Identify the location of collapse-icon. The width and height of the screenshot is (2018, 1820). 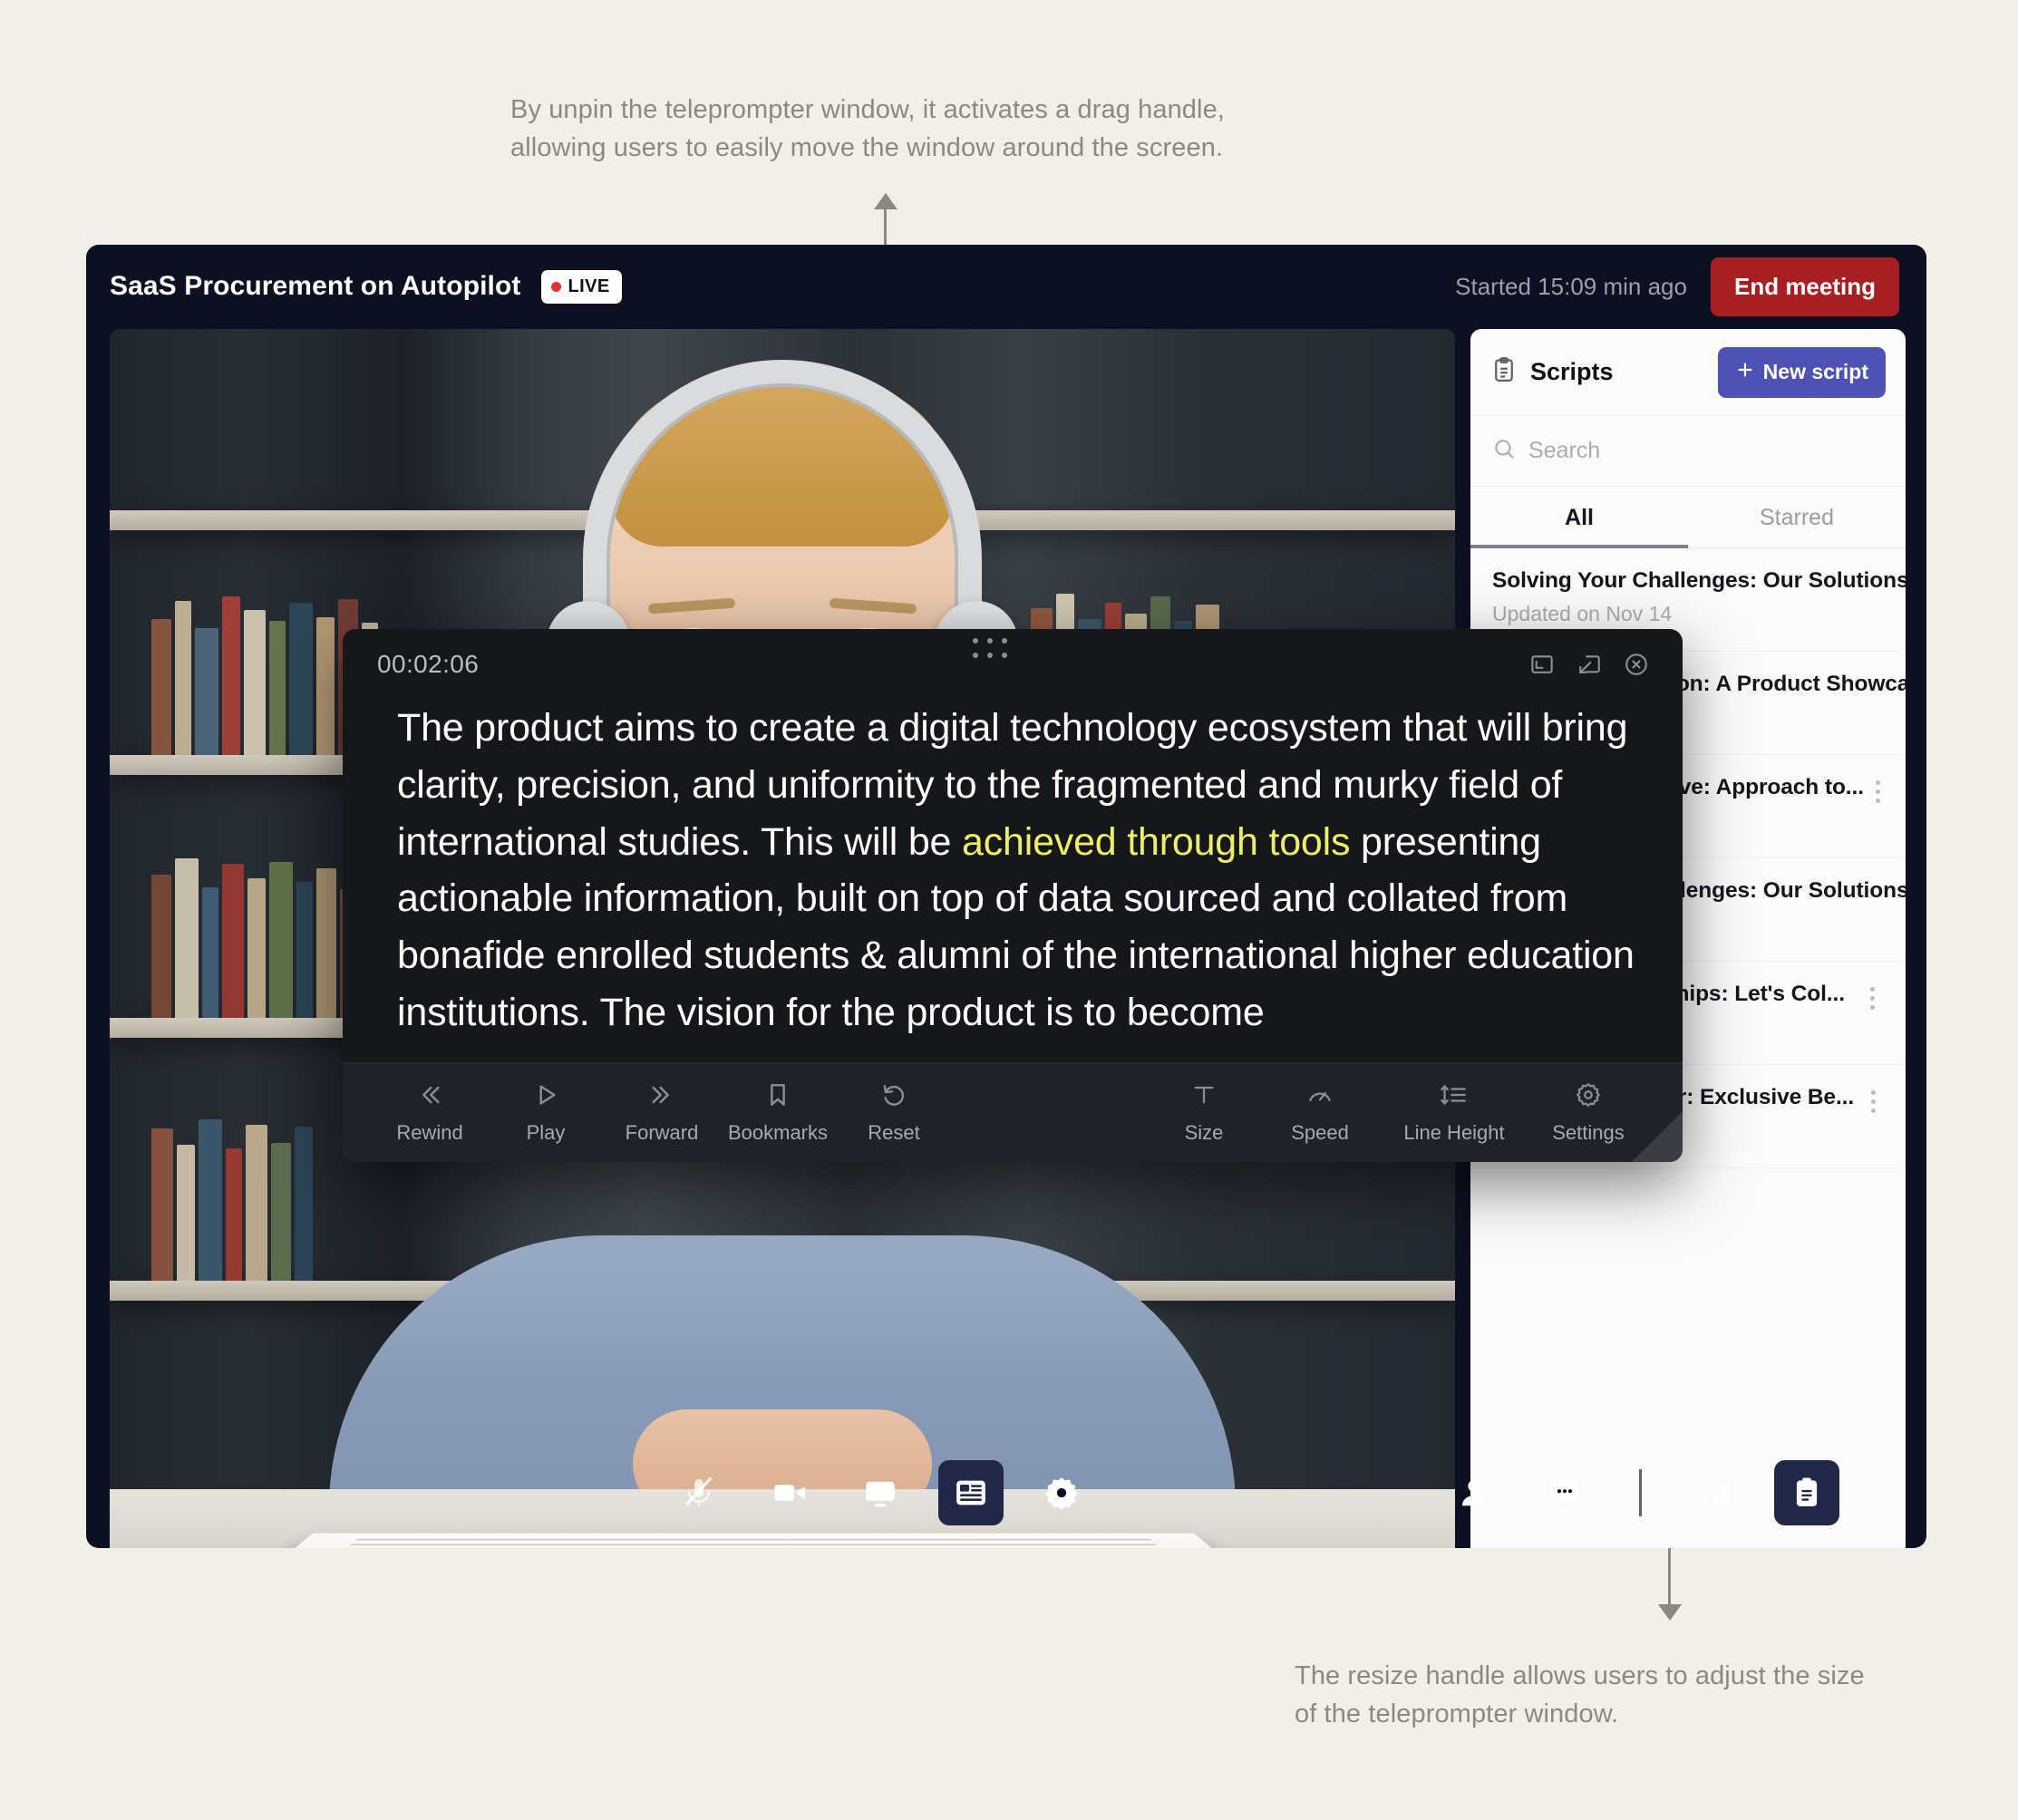
(1589, 664).